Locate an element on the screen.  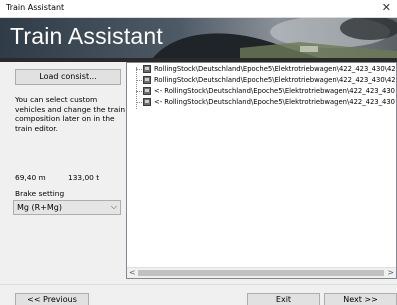
banner-title: Train Assistant is located at coordinates (86, 36).